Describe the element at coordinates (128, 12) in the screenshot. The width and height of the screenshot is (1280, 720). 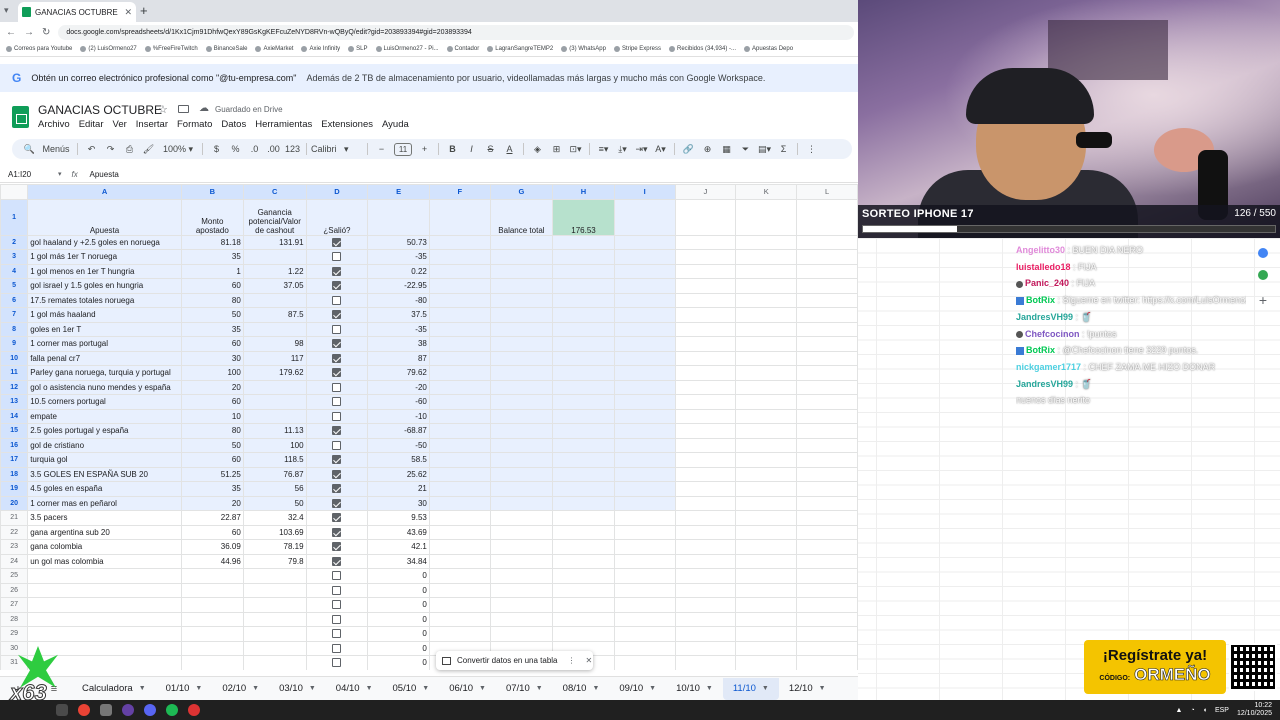
I see `close-tab-icon: ✕` at that location.